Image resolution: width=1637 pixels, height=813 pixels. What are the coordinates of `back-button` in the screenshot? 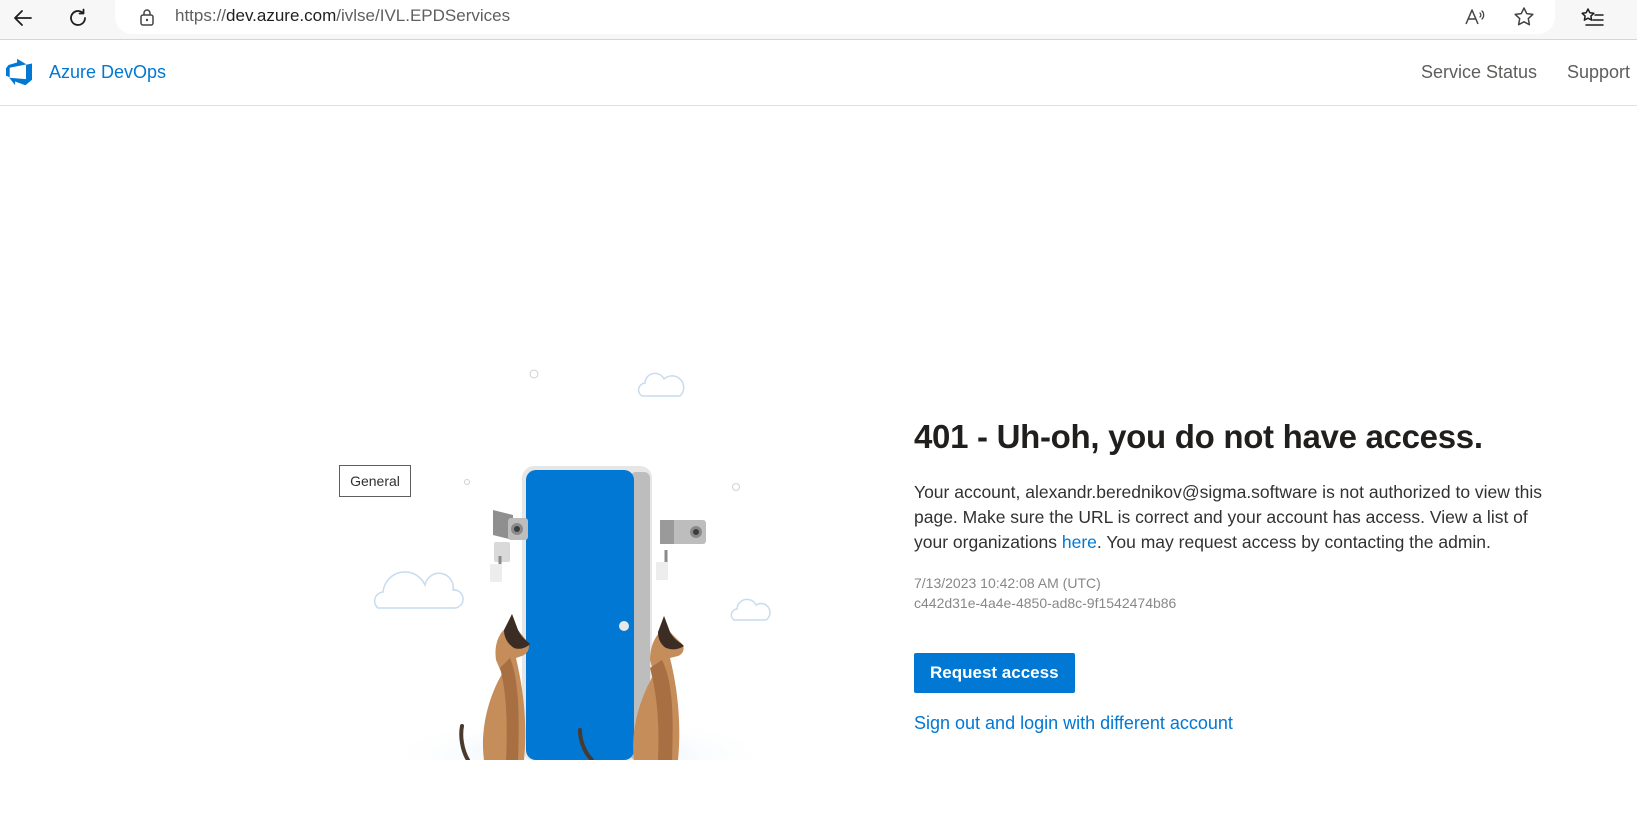 It's located at (23, 18).